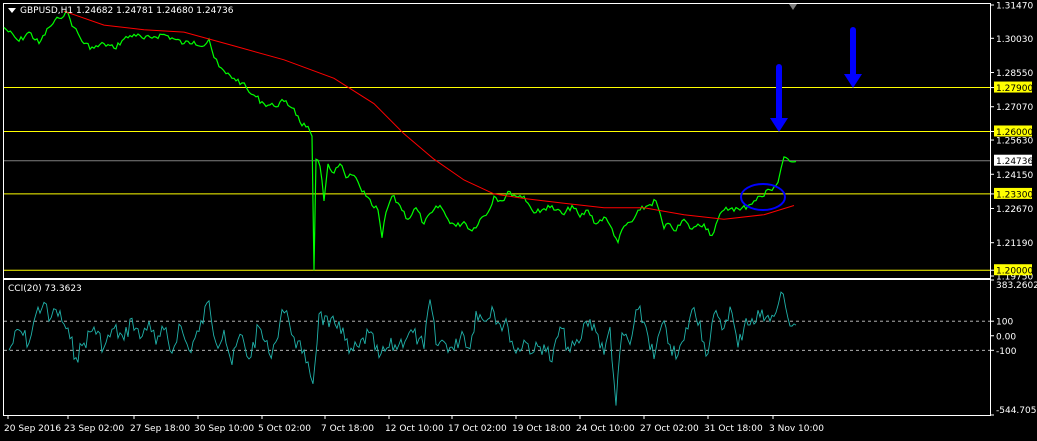 Image resolution: width=1037 pixels, height=441 pixels. Describe the element at coordinates (1014, 89) in the screenshot. I see `level-label: 1.27900` at that location.